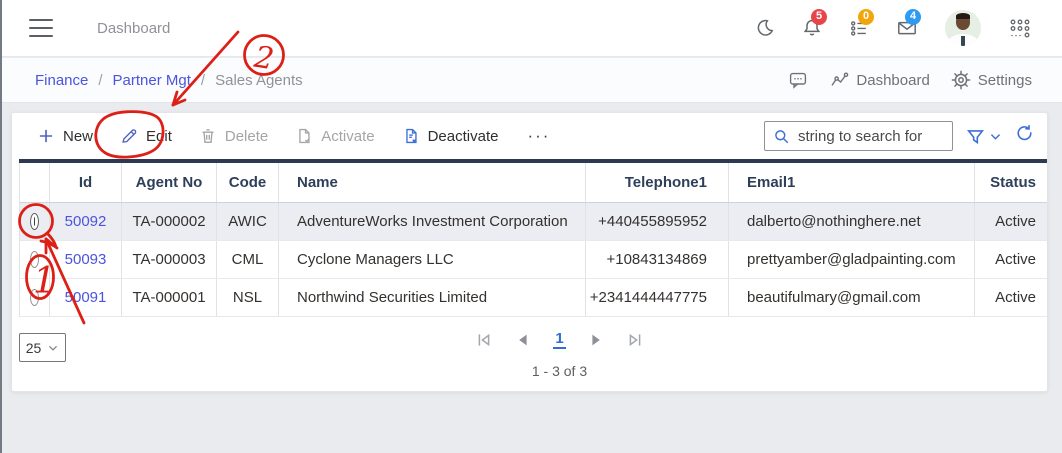 The image size is (1062, 453). I want to click on dark-mode-toggle, so click(765, 28).